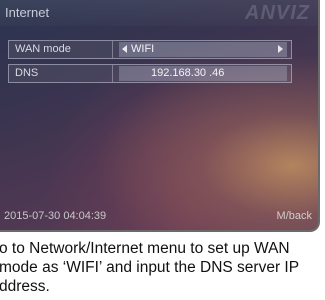  What do you see at coordinates (203, 49) in the screenshot?
I see `wan-mode-selector: WIFI` at bounding box center [203, 49].